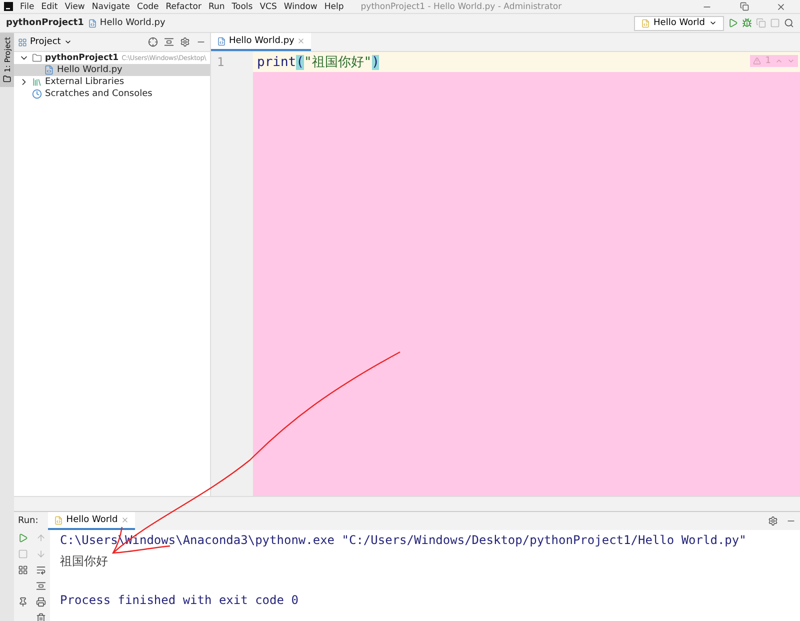 This screenshot has width=800, height=621. Describe the element at coordinates (757, 61) in the screenshot. I see `warning-icon` at that location.